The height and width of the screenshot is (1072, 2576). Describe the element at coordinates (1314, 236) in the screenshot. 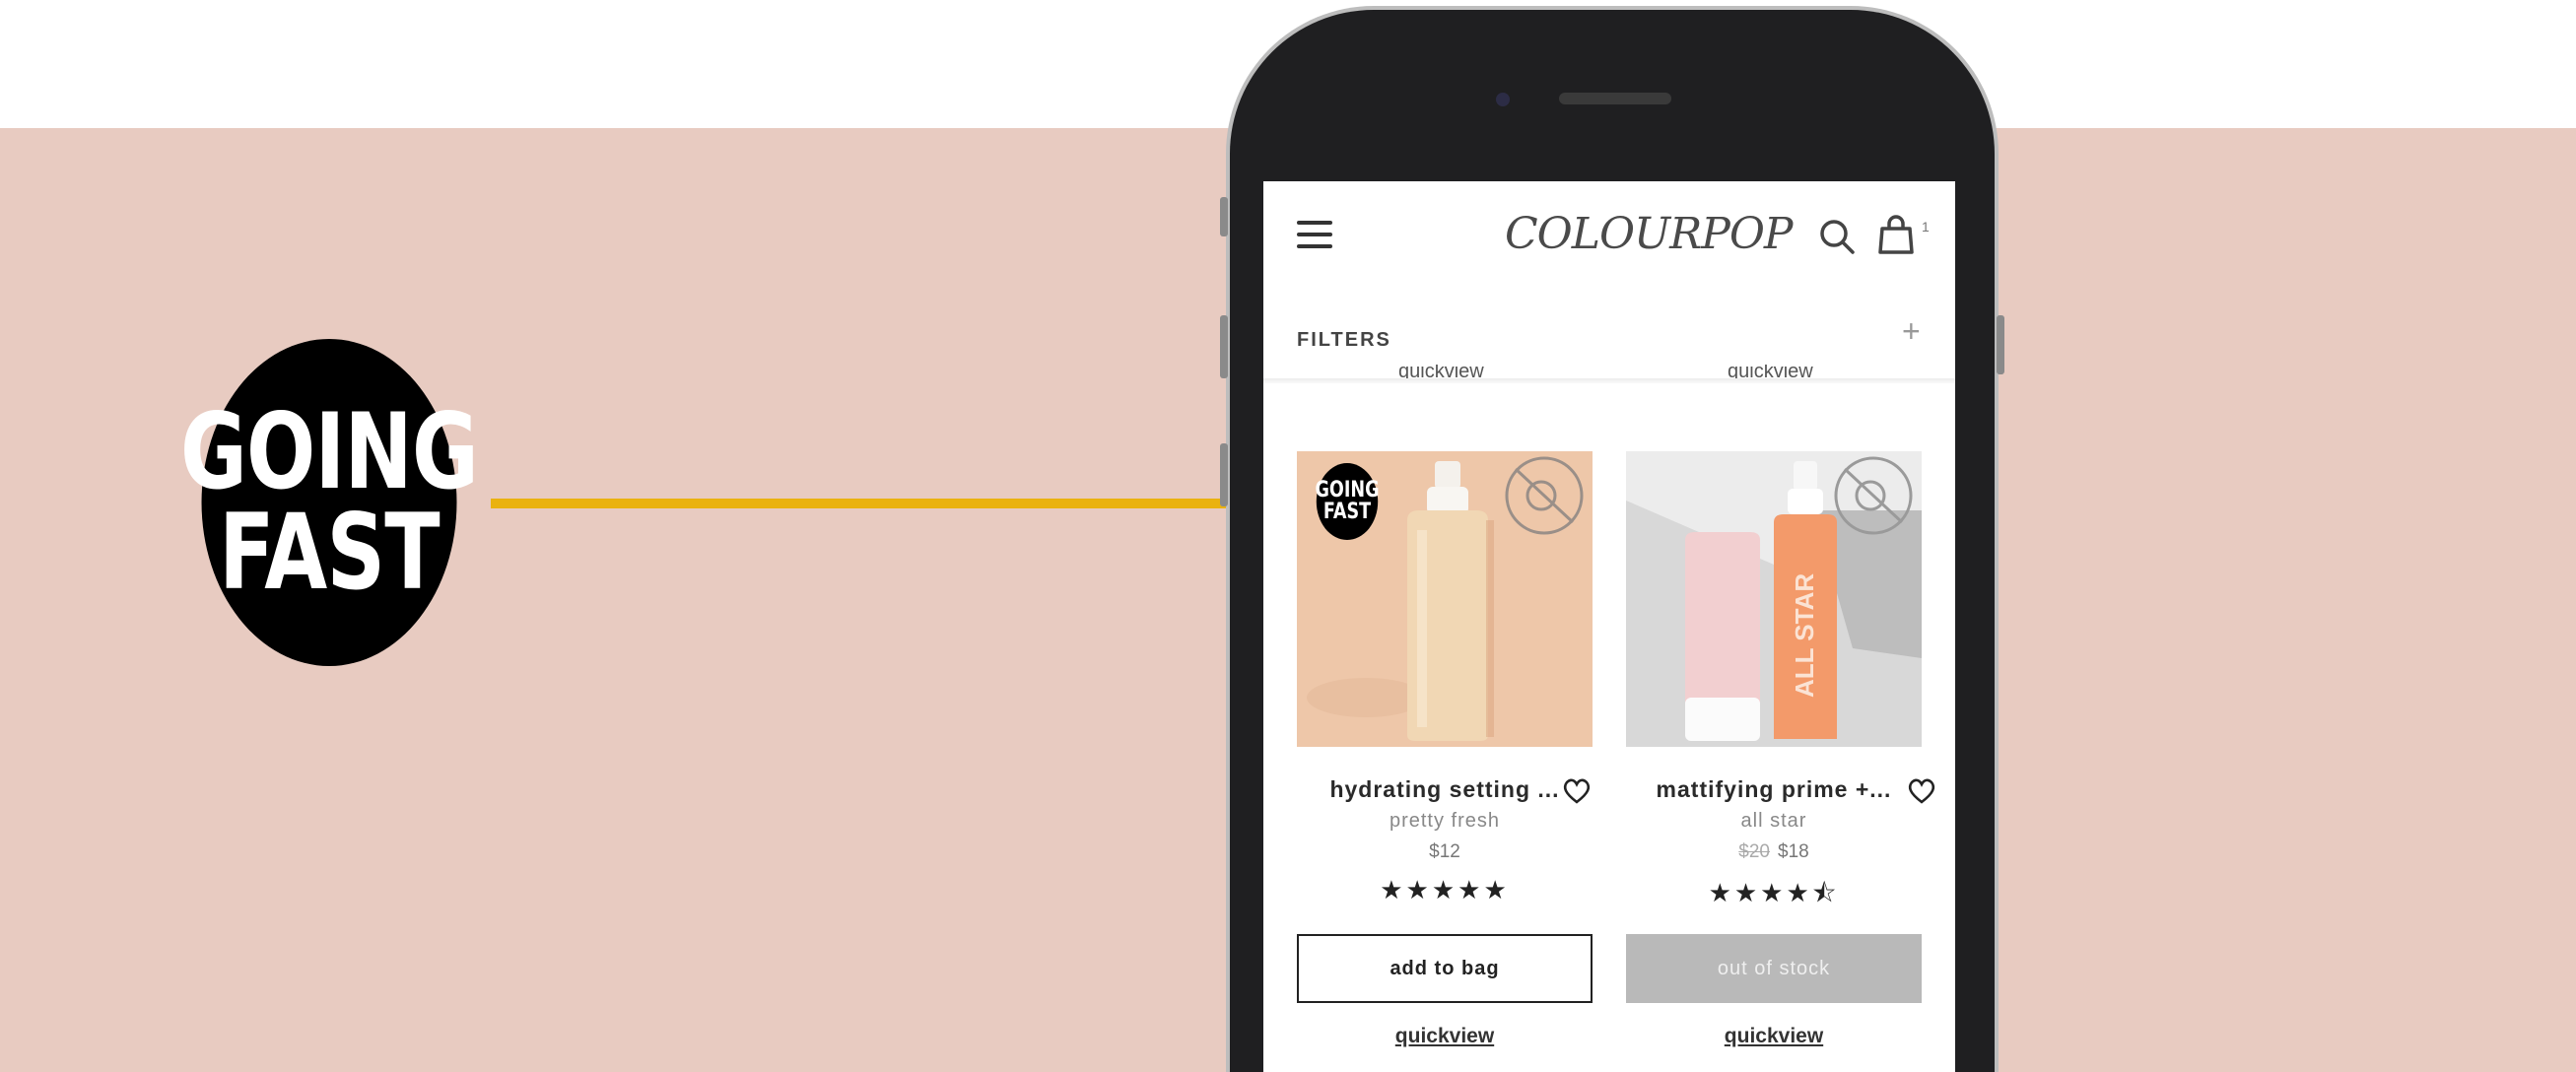

I see `hamburger-menu-icon` at that location.